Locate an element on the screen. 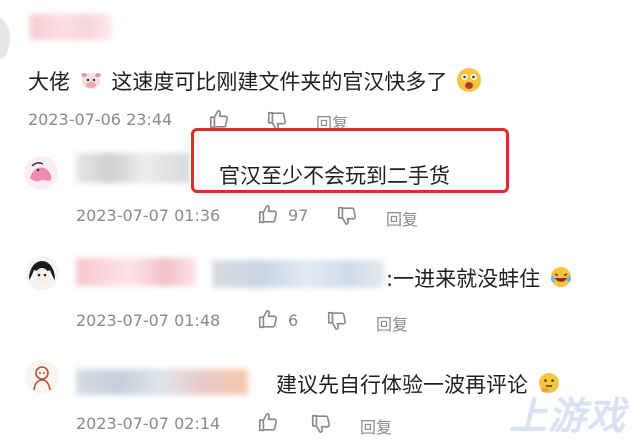  cow-emoji-icon is located at coordinates (91, 82).